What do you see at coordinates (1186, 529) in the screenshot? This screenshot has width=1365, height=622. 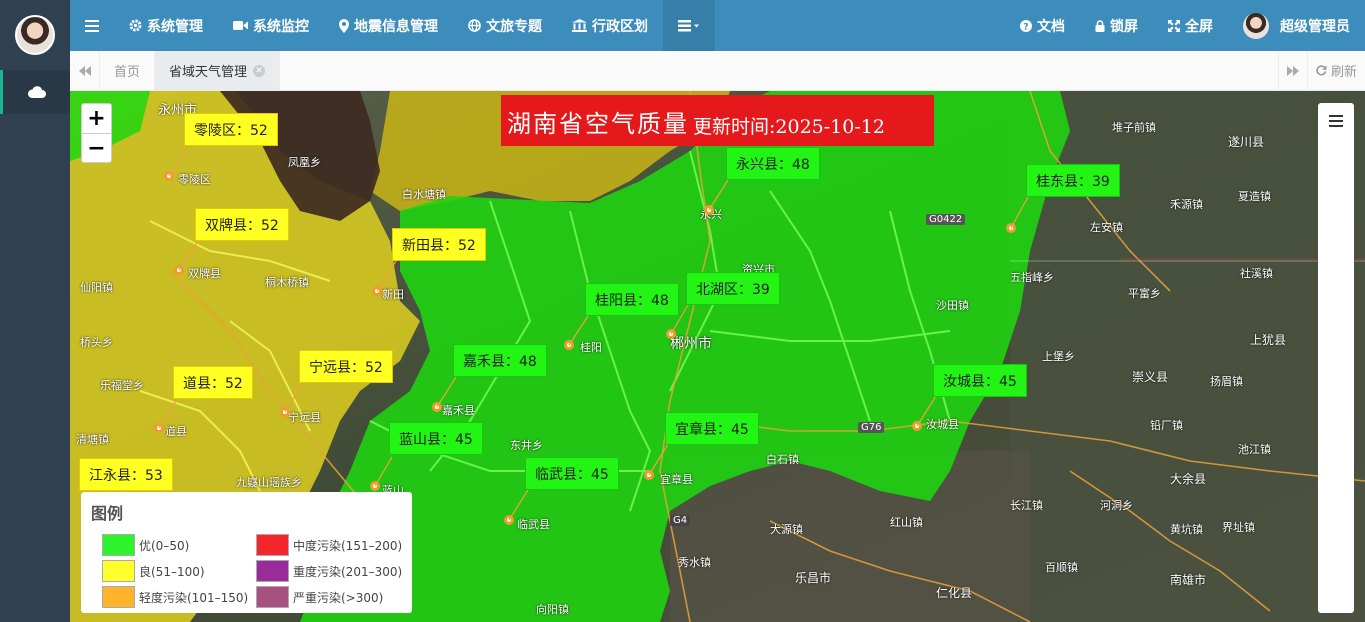 I see `place-label: 黄坑镇` at bounding box center [1186, 529].